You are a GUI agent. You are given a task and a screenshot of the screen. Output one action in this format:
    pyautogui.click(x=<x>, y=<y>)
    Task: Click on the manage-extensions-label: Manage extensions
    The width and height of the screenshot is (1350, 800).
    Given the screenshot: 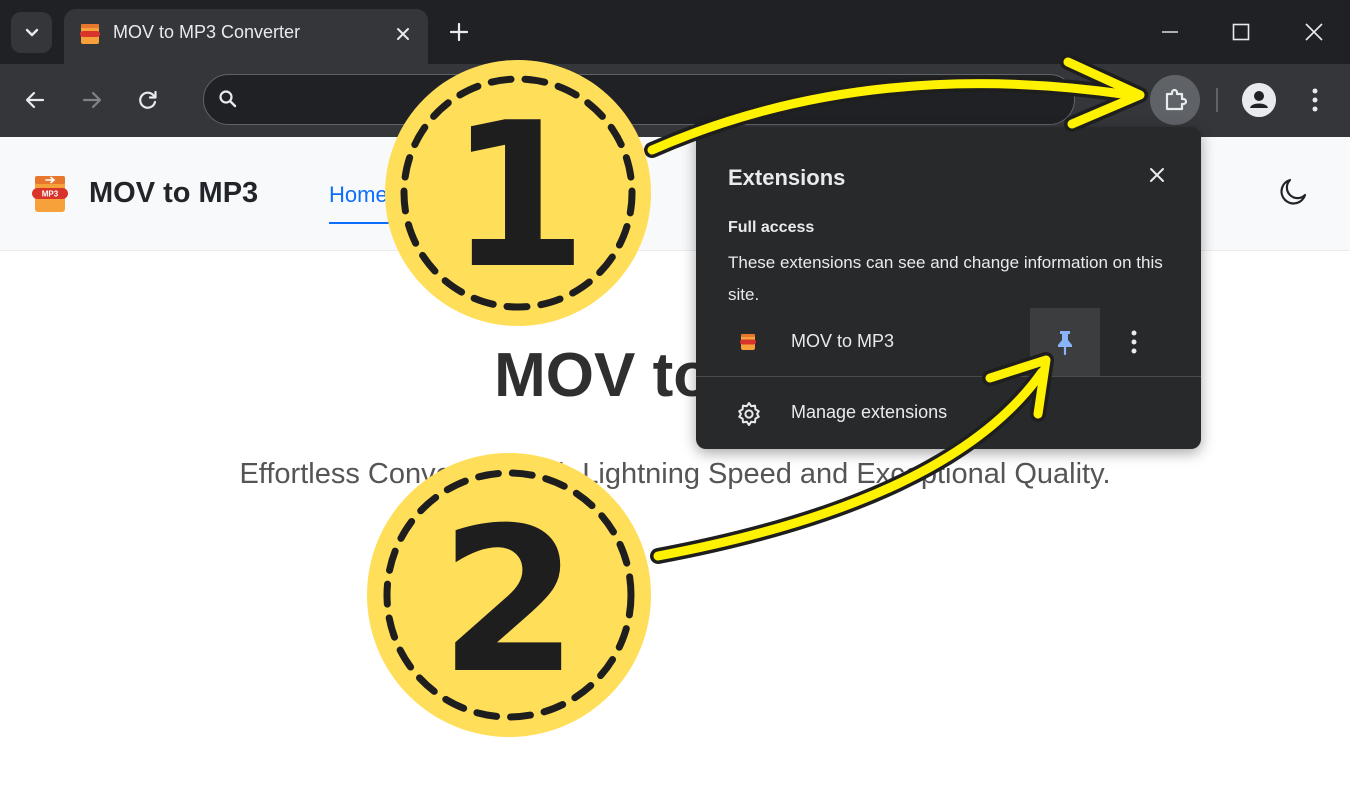 What is the action you would take?
    pyautogui.click(x=869, y=412)
    